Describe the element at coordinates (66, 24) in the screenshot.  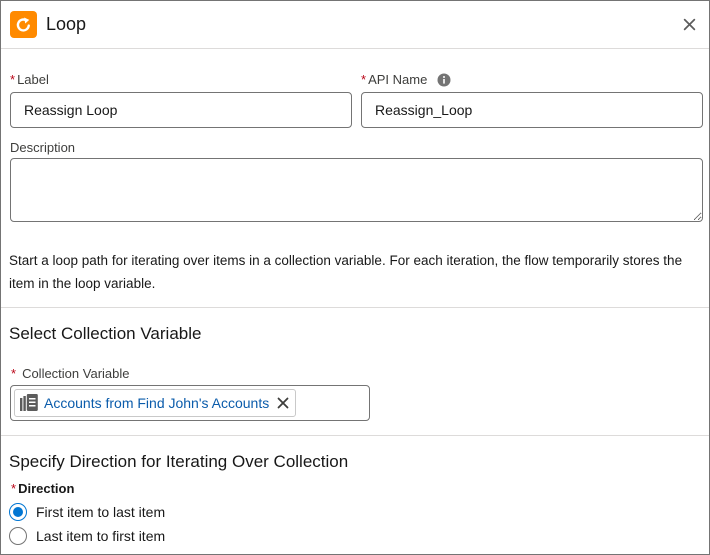
I see `panel-title: Loop` at that location.